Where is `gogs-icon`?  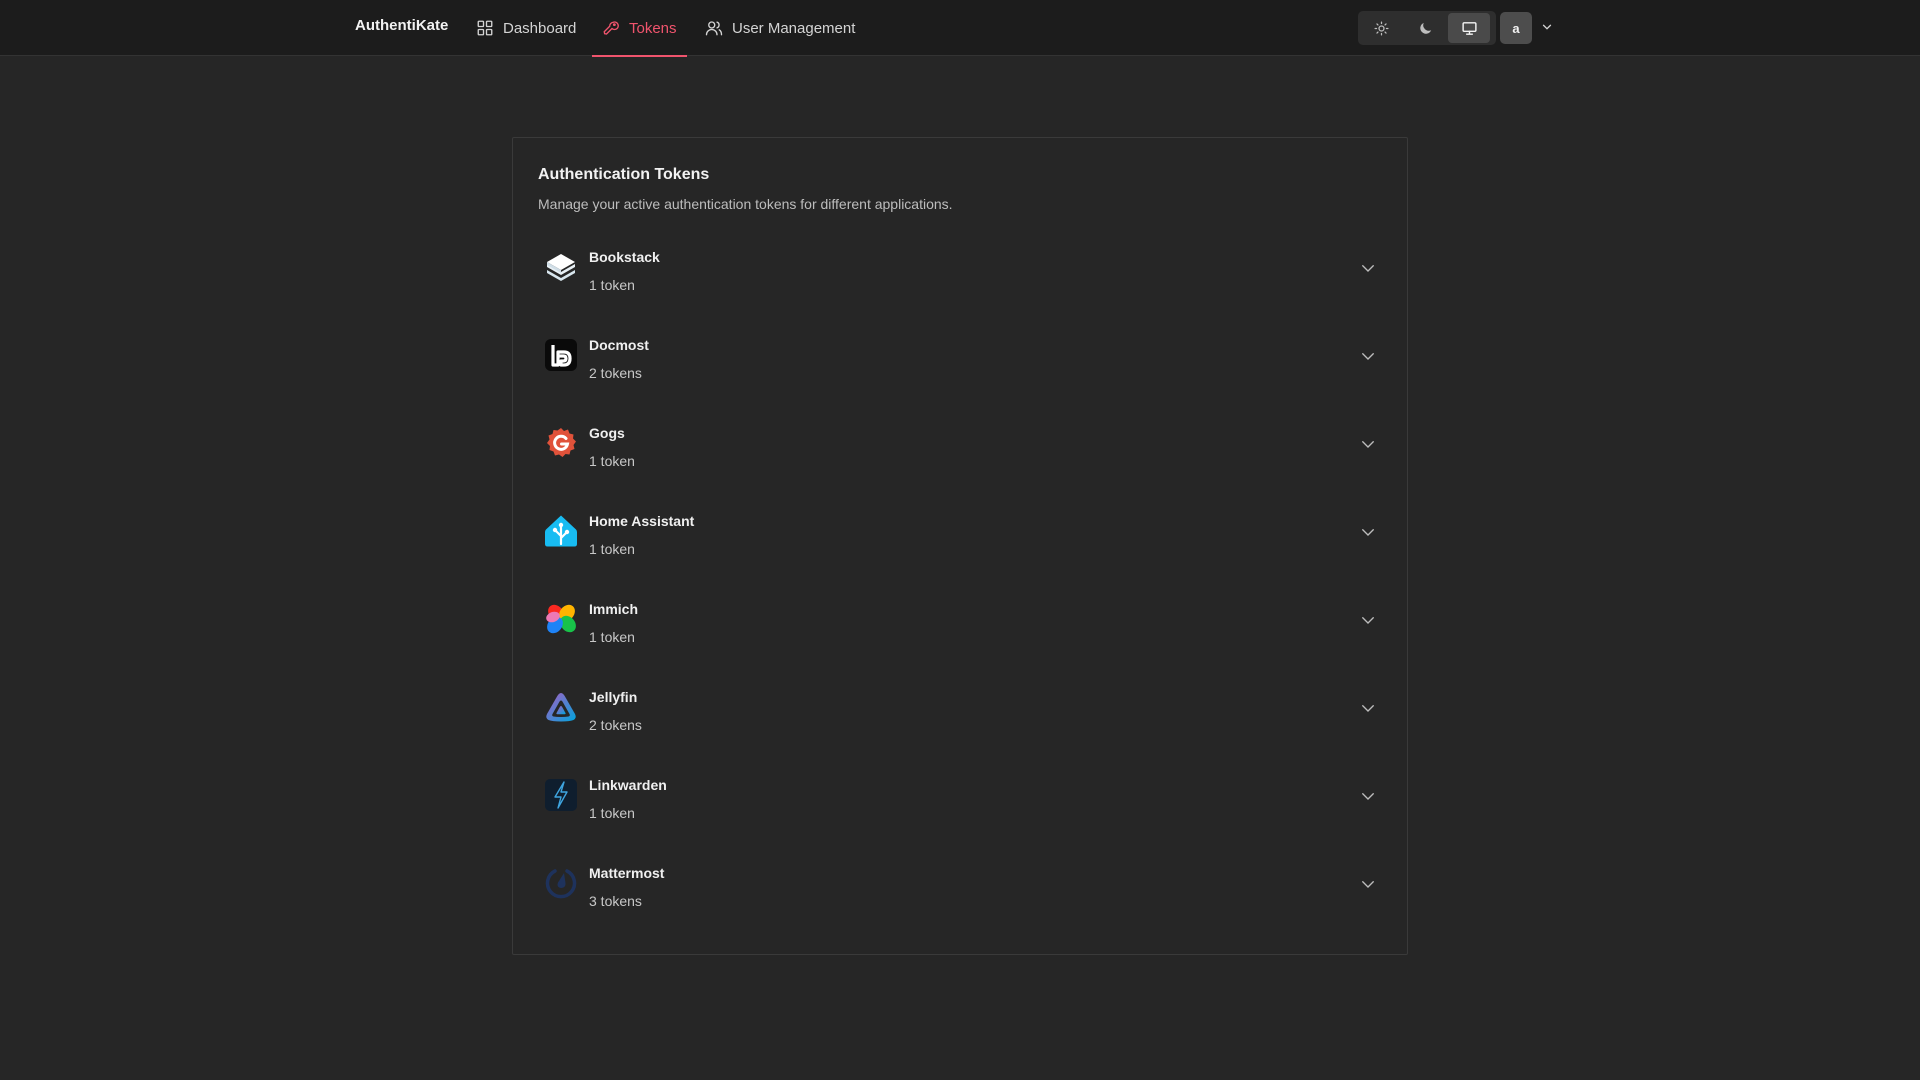
gogs-icon is located at coordinates (561, 443).